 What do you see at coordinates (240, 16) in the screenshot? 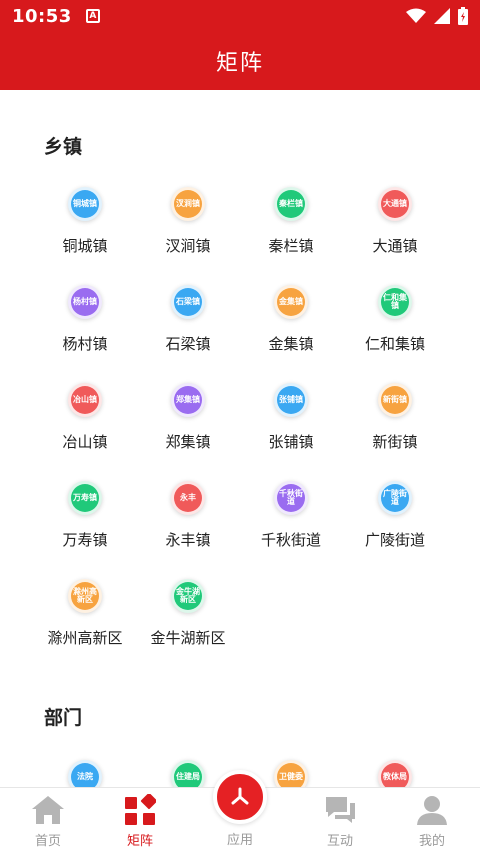
I see `status-bar: 10:53 A` at bounding box center [240, 16].